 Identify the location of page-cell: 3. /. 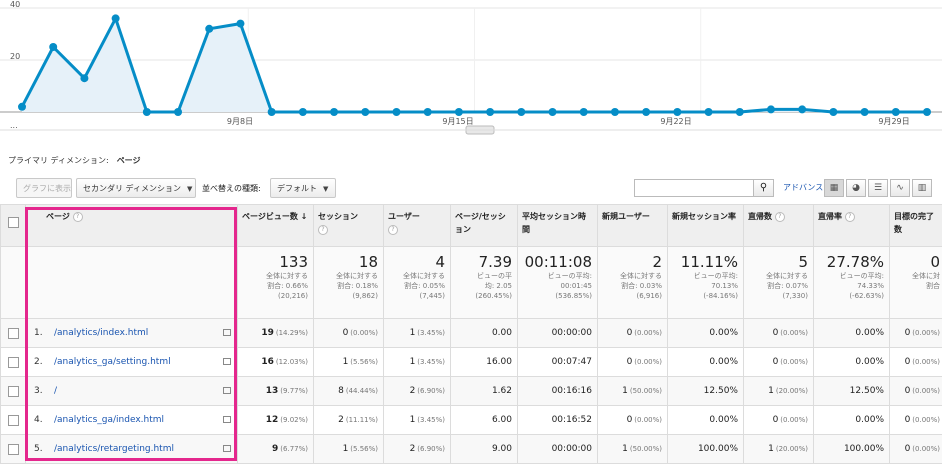
(131, 391).